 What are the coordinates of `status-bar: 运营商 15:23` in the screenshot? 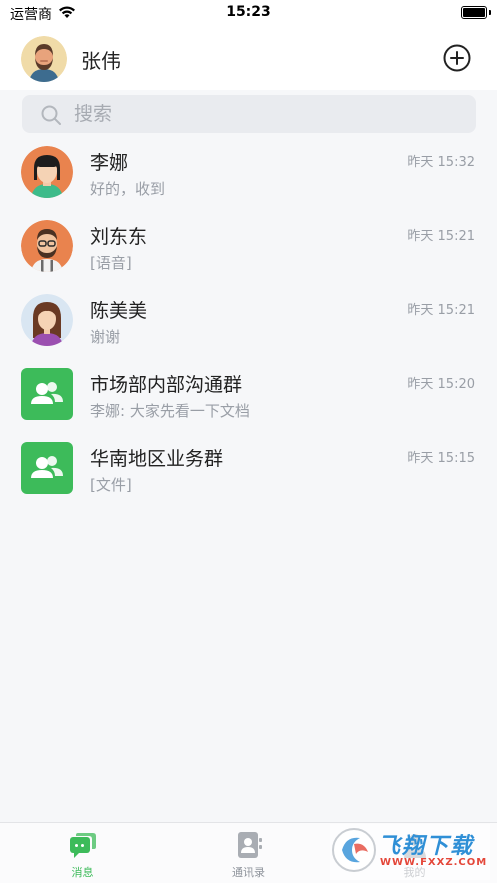 It's located at (248, 13).